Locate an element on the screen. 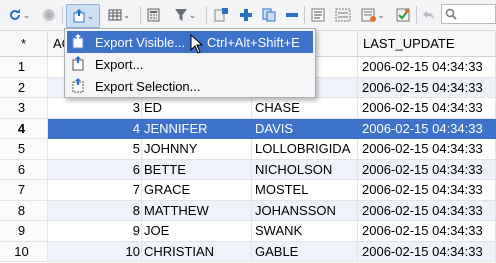  table-row: 9 9 JOE SWANK 2006-02-15 04:34:33 is located at coordinates (248, 231).